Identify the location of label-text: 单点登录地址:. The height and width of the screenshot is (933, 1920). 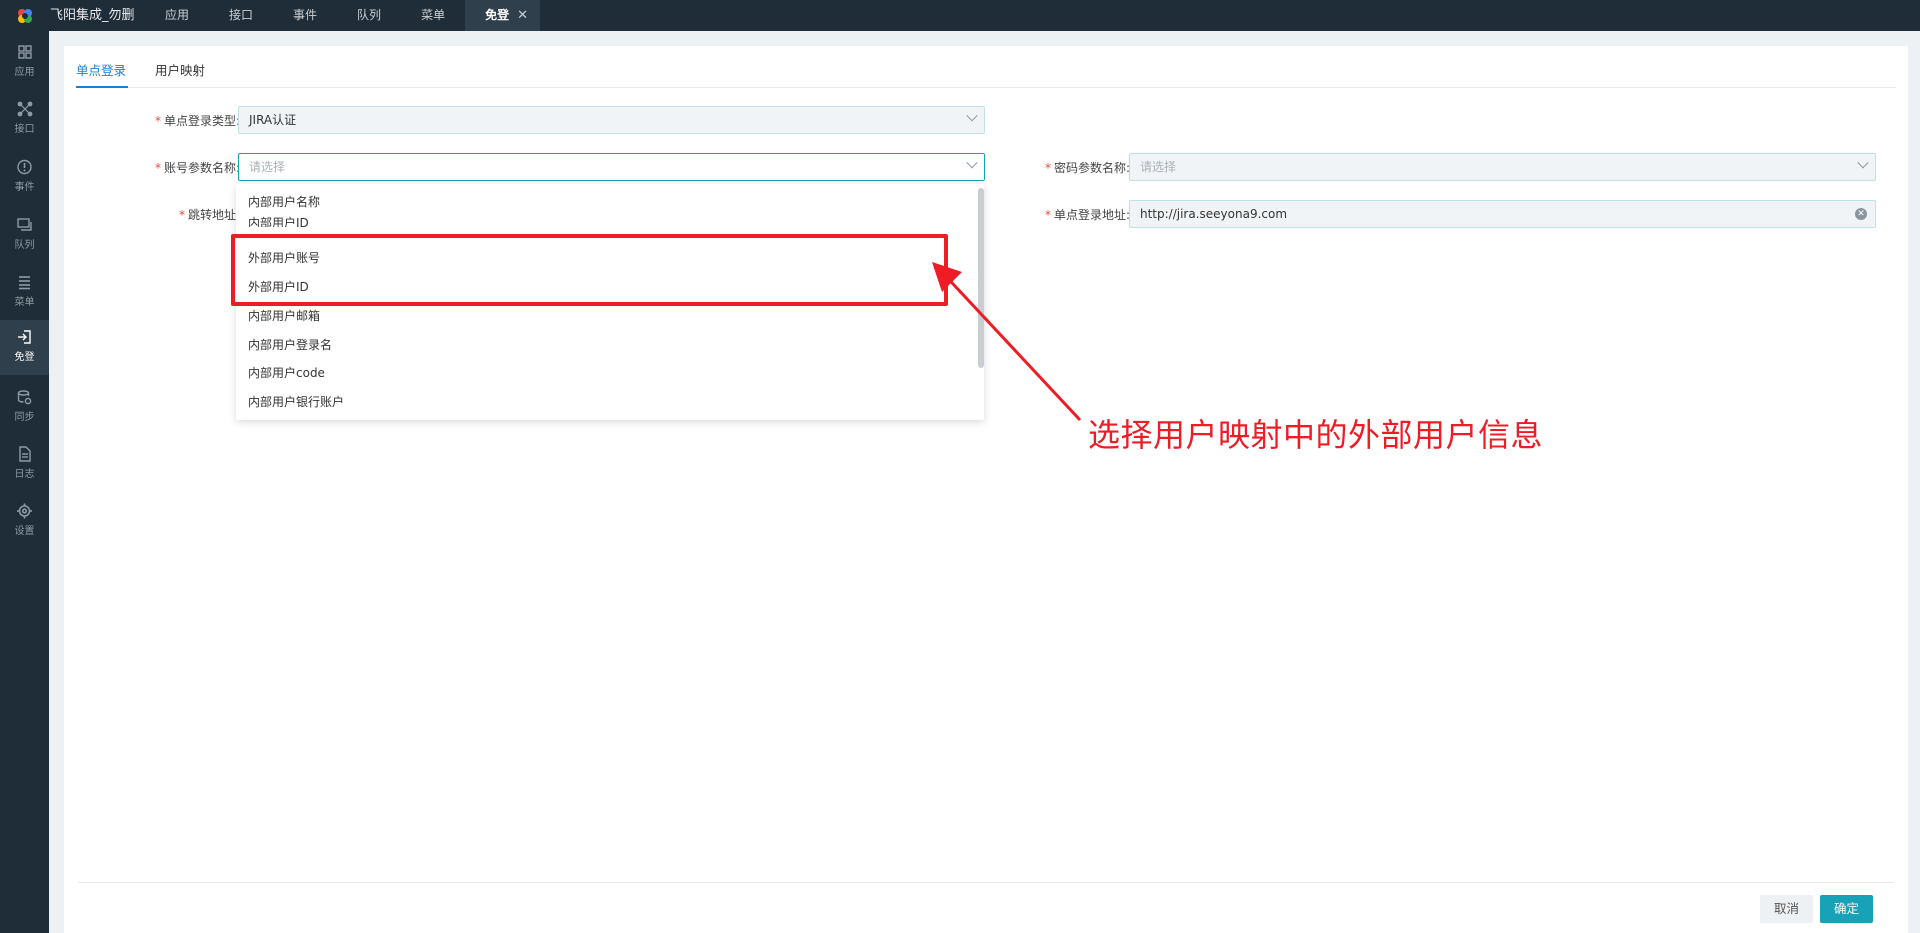
(1091, 215).